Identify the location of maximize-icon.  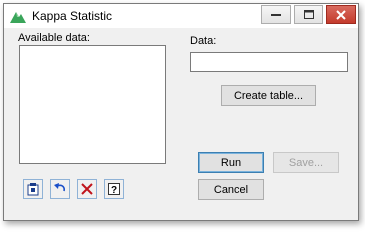
(308, 14).